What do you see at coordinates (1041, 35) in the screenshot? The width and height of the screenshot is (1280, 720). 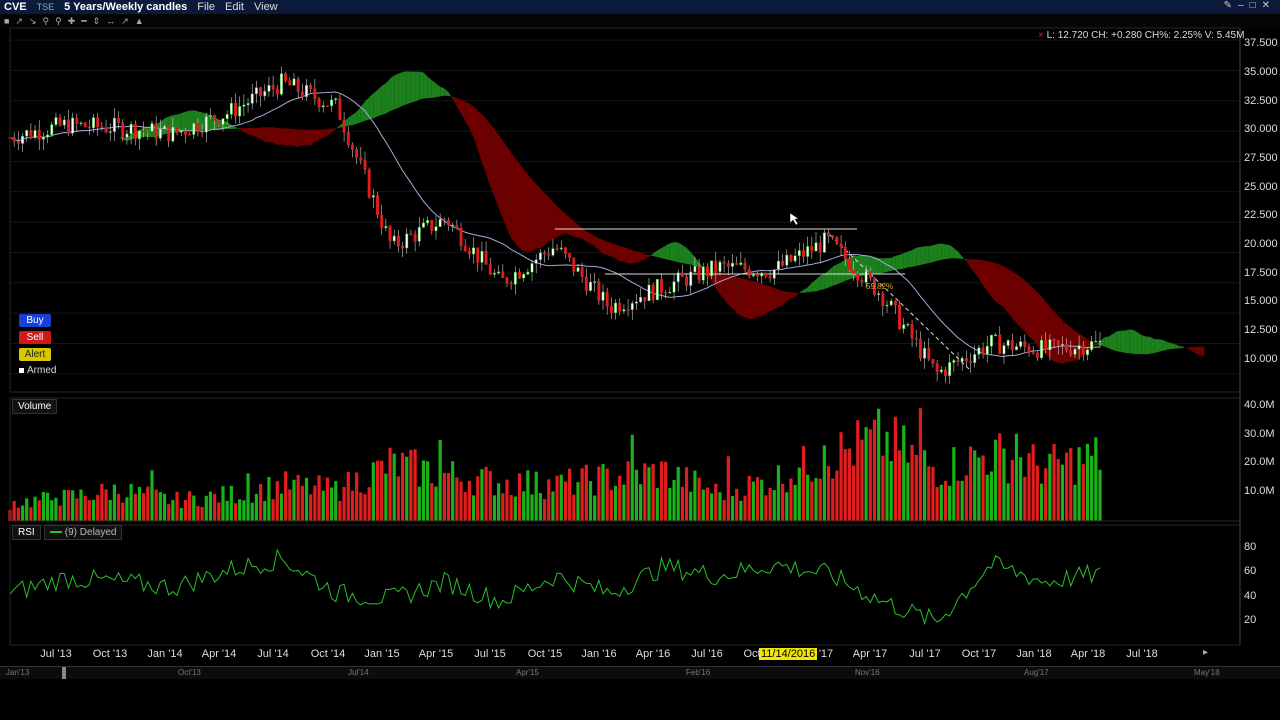 I see `close-icon: ×` at bounding box center [1041, 35].